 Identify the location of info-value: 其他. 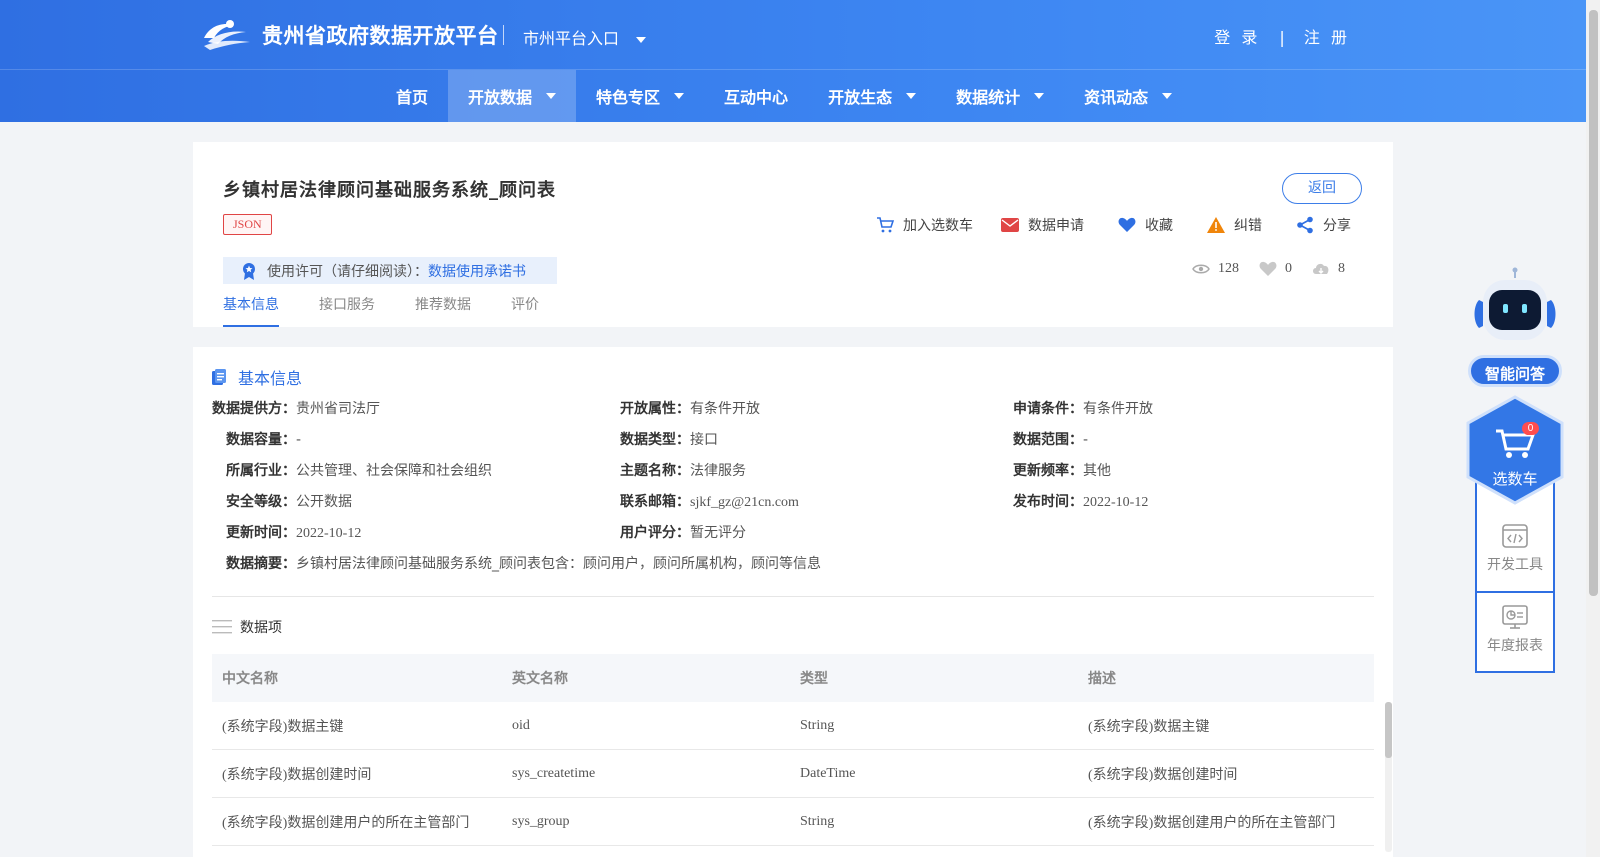
(1097, 471).